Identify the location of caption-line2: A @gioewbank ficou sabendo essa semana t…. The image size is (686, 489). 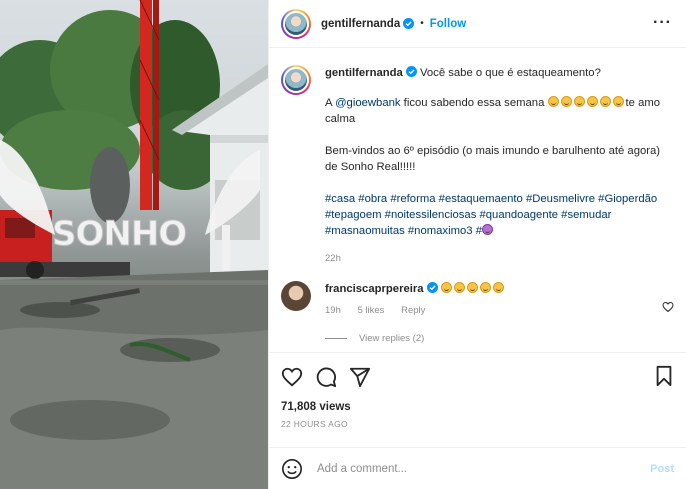
(495, 111).